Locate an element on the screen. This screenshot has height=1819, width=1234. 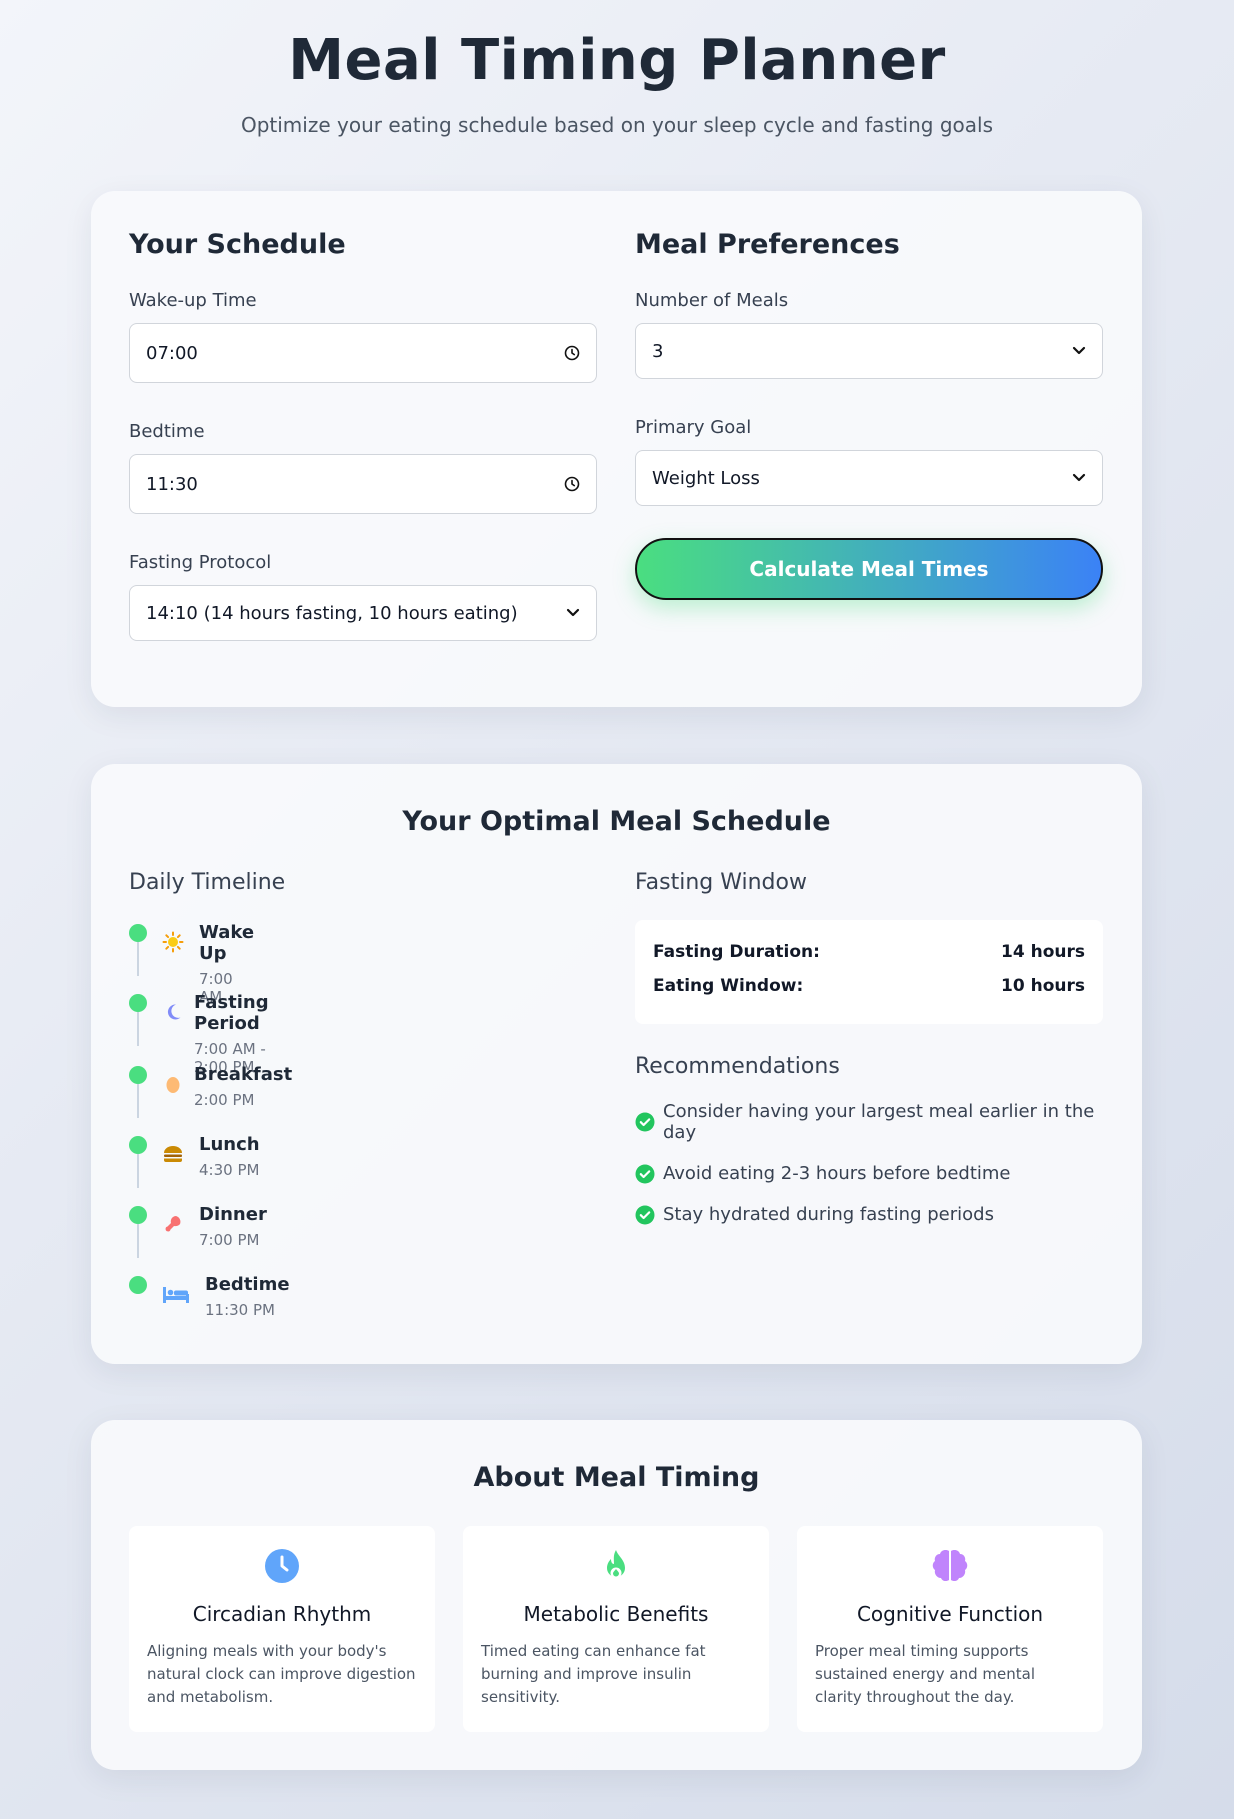
timeline-title: Daily Timeline is located at coordinates (207, 882).